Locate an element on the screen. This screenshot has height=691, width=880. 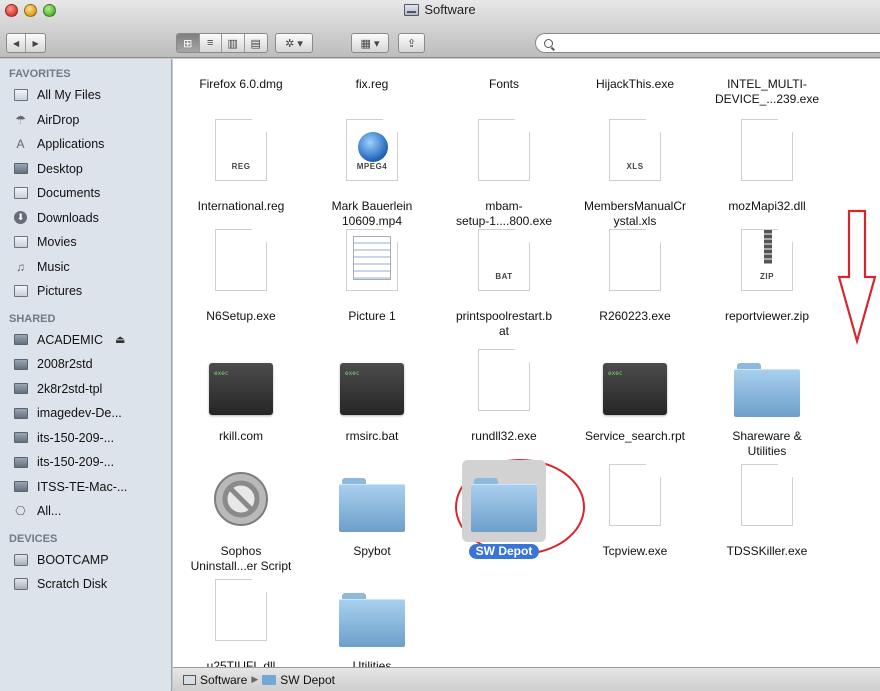
column-view-icon: ▥ is located at coordinates (232, 43).